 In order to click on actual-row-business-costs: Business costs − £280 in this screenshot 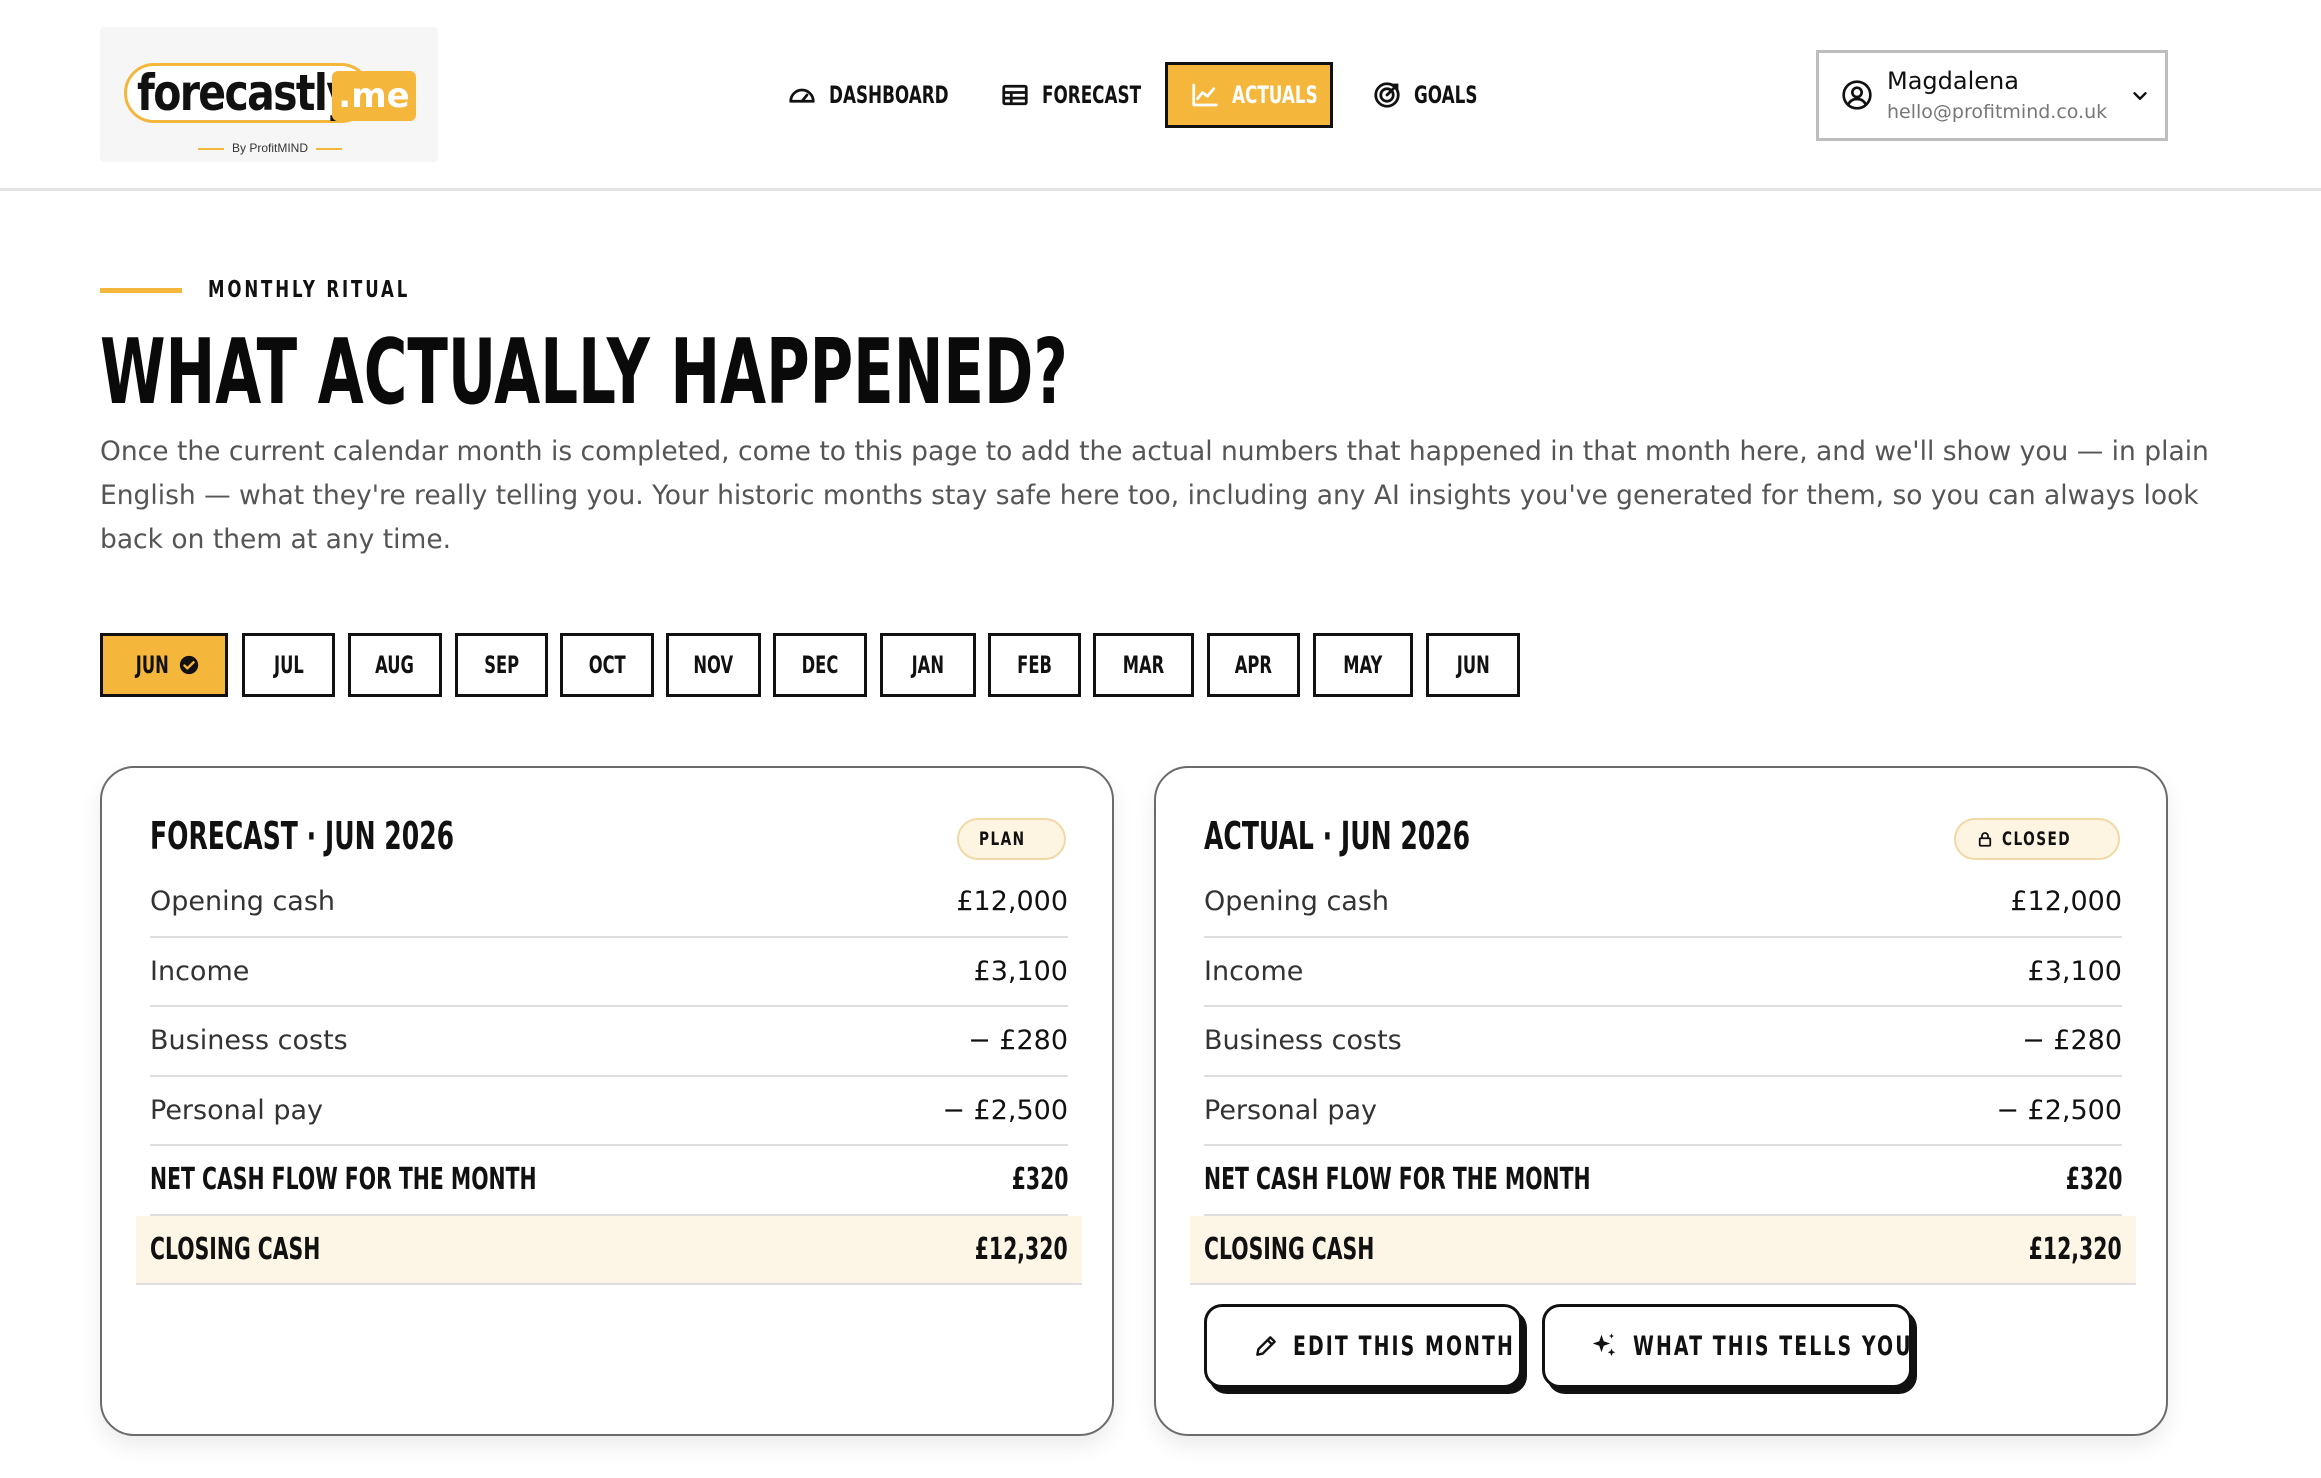, I will do `click(1663, 1042)`.